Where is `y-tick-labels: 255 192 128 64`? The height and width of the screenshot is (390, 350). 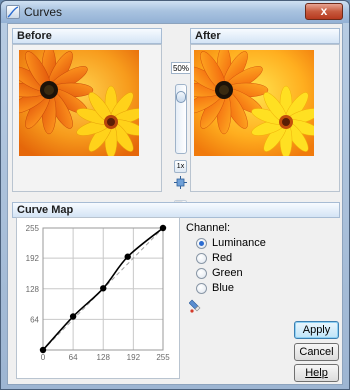
y-tick-labels: 255 192 128 64 is located at coordinates (33, 274).